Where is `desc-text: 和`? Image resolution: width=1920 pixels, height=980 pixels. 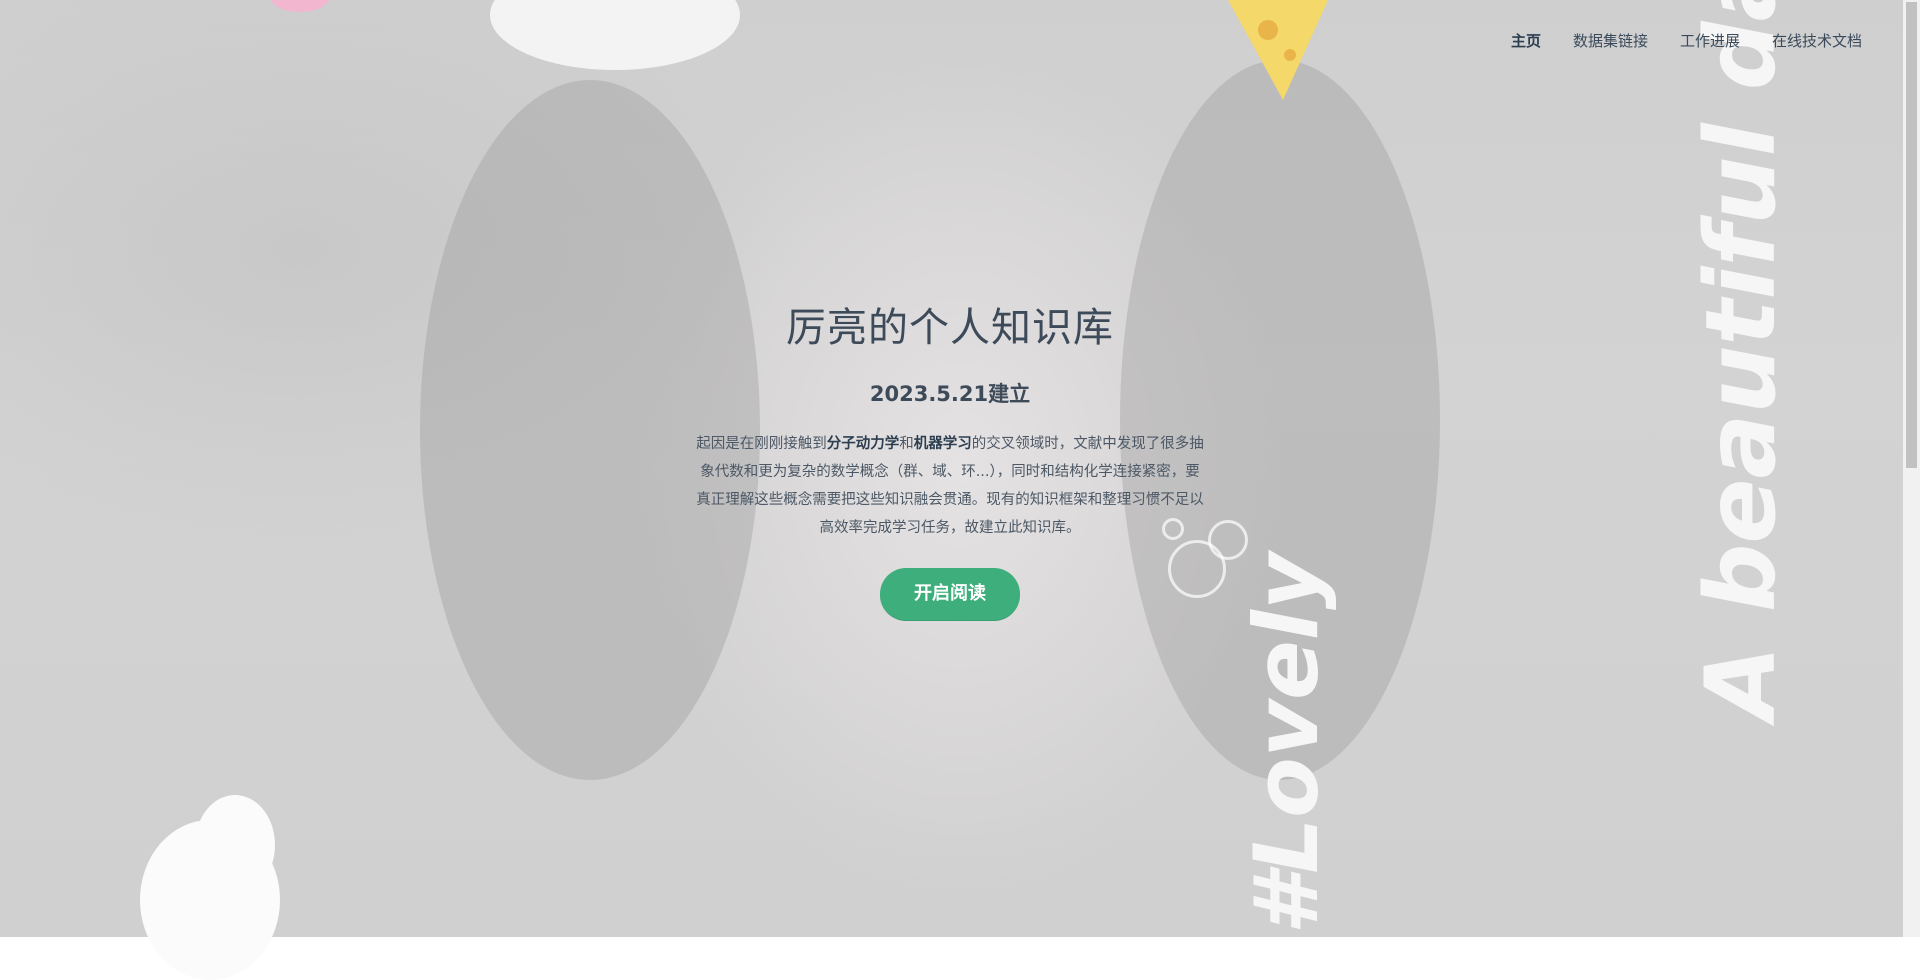
desc-text: 和 is located at coordinates (906, 444).